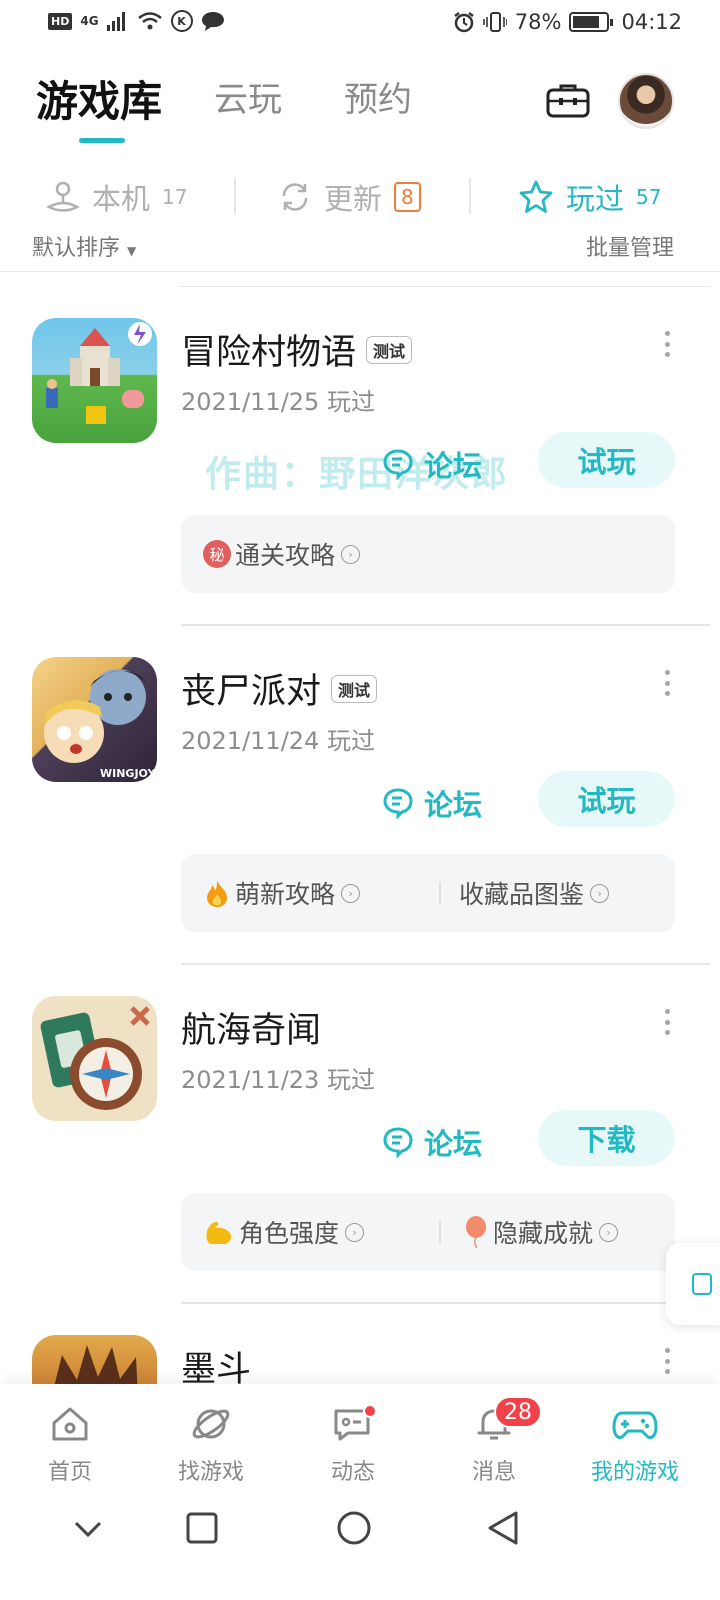 The image size is (720, 1600). What do you see at coordinates (96, 1364) in the screenshot?
I see `warrior-character-icon` at bounding box center [96, 1364].